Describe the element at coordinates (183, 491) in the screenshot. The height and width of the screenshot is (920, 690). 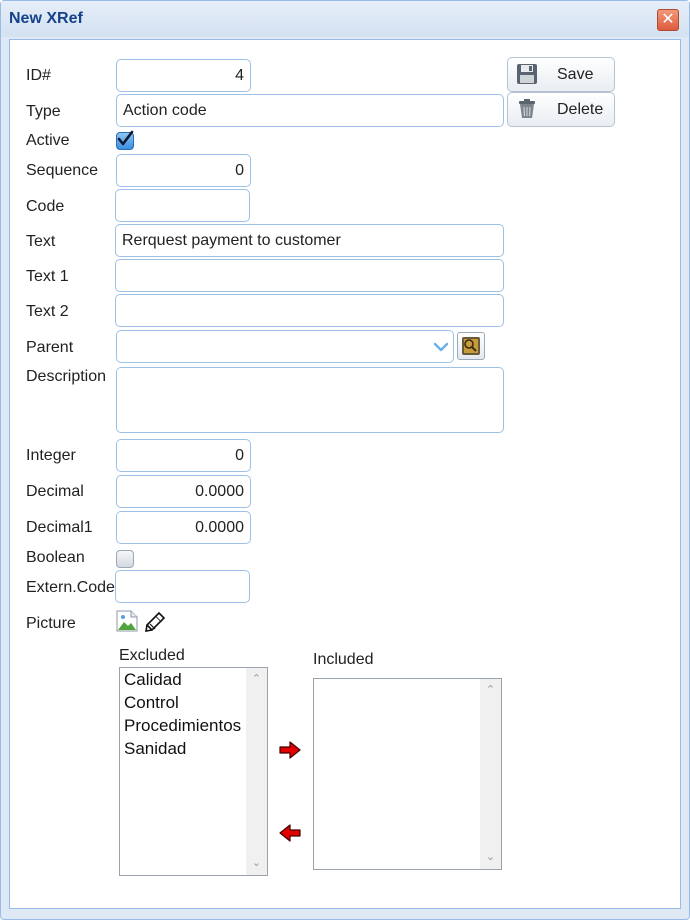
I see `decimal-field: 0.0000` at that location.